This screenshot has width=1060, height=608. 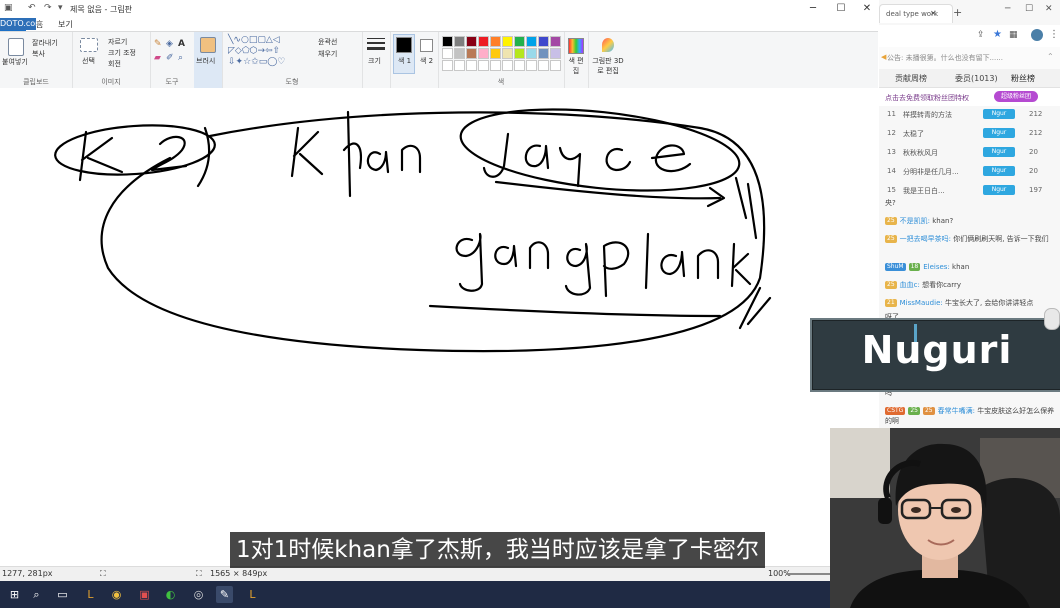 I want to click on select-icon, so click(x=89, y=45).